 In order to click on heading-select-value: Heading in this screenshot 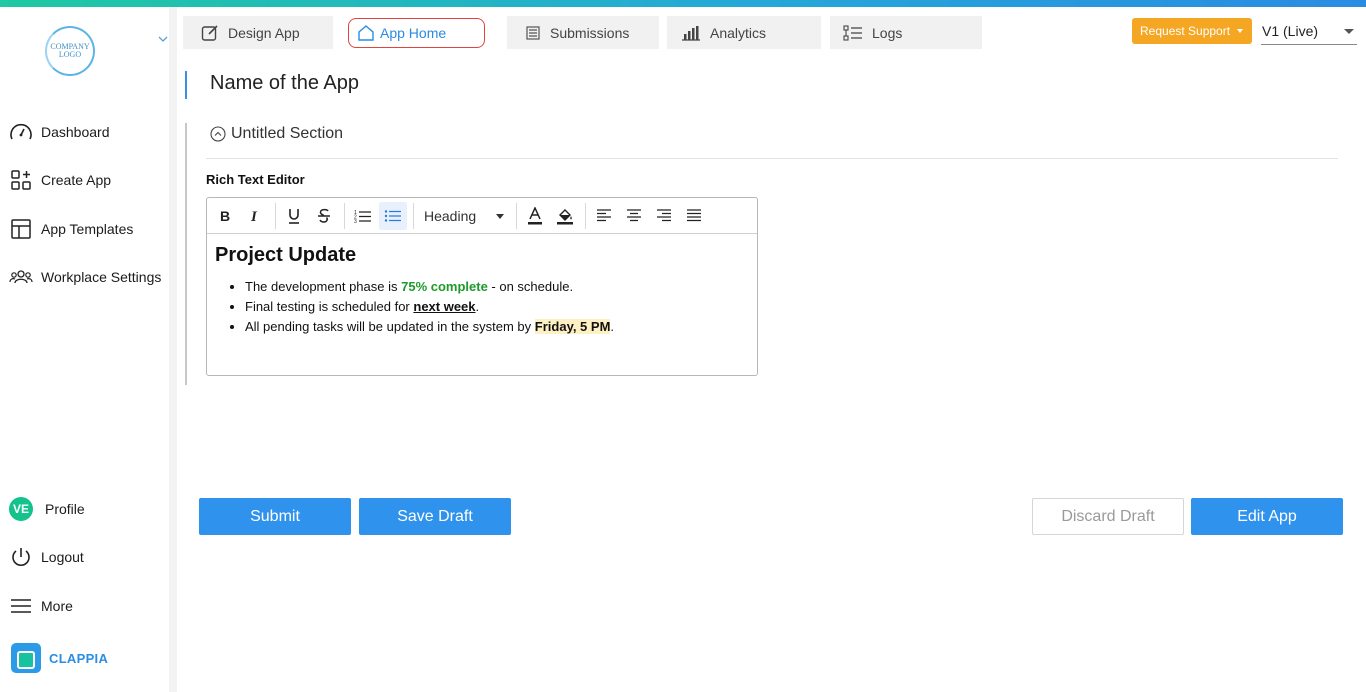, I will do `click(450, 215)`.